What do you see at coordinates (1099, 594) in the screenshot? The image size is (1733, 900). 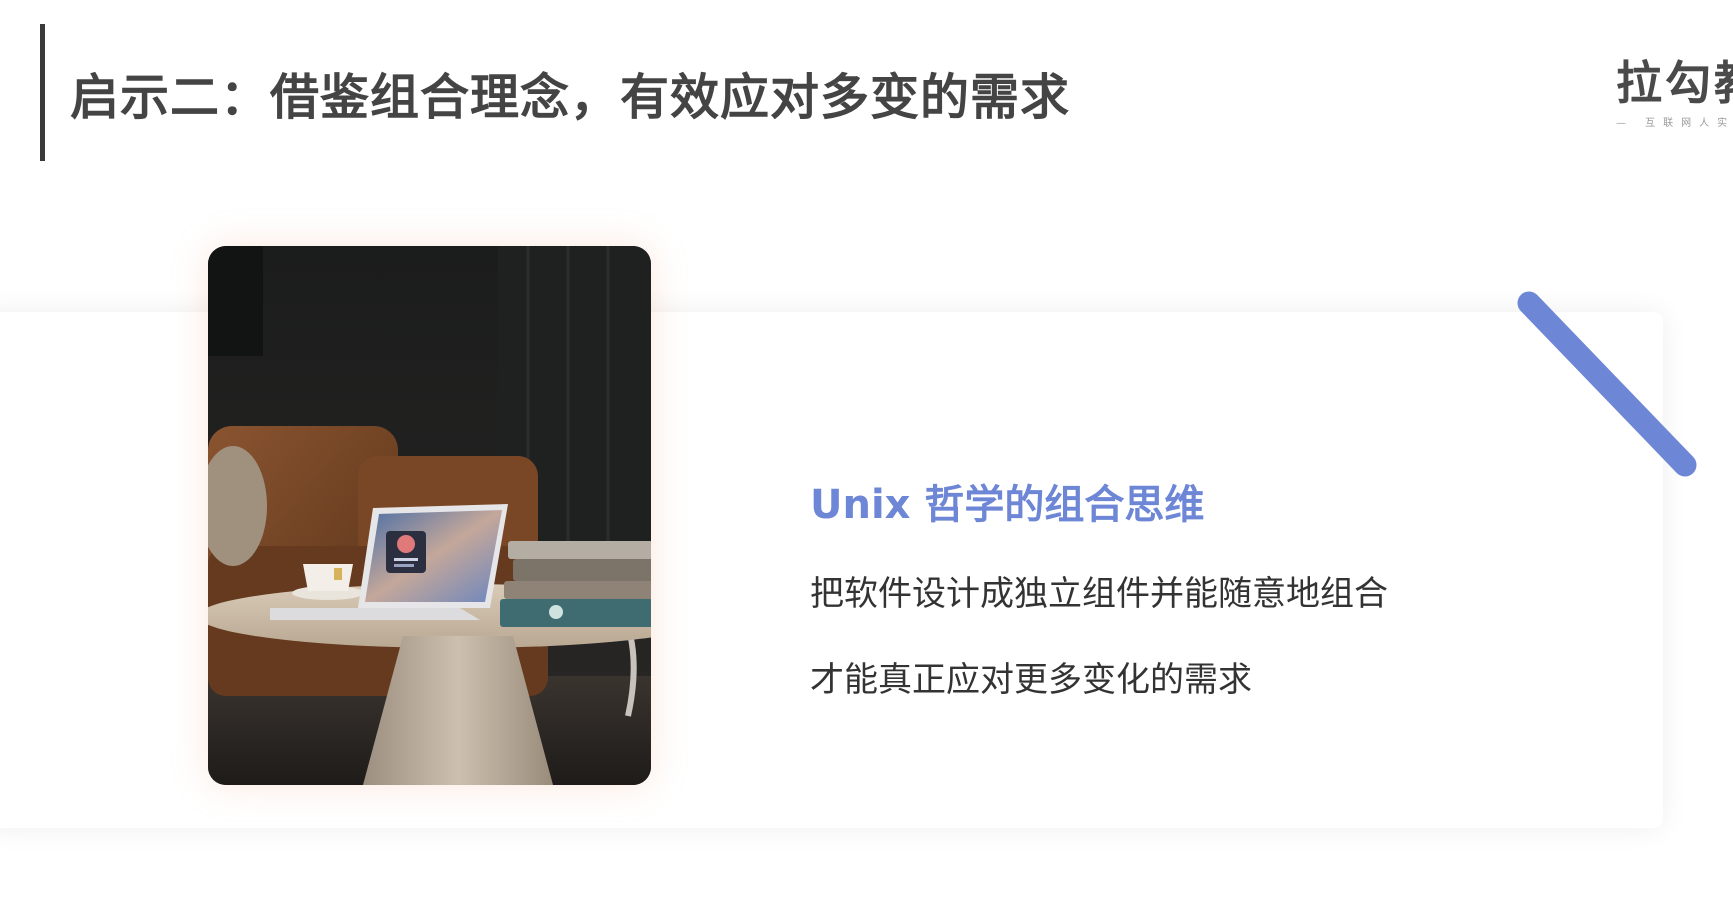 I see `card-body-line-1: 把软件设计成独立组件并能随意地组合` at bounding box center [1099, 594].